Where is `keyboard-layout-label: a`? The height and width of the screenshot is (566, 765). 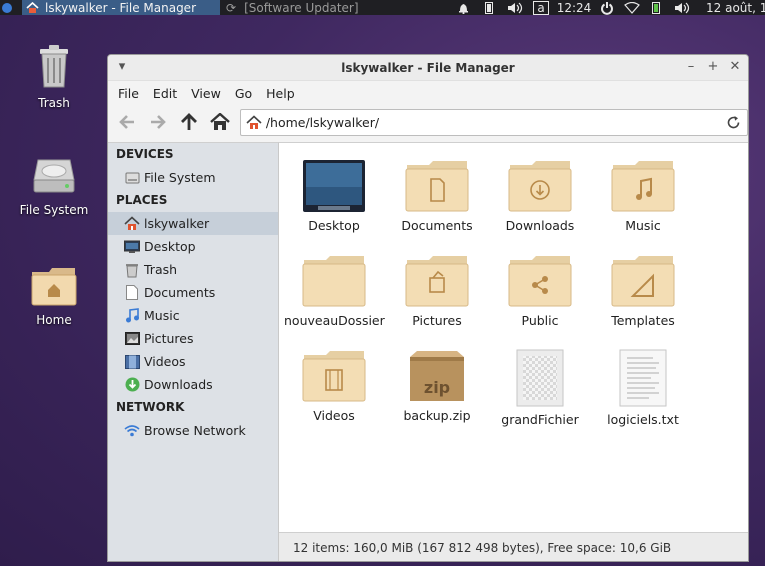
keyboard-layout-label: a is located at coordinates (541, 7).